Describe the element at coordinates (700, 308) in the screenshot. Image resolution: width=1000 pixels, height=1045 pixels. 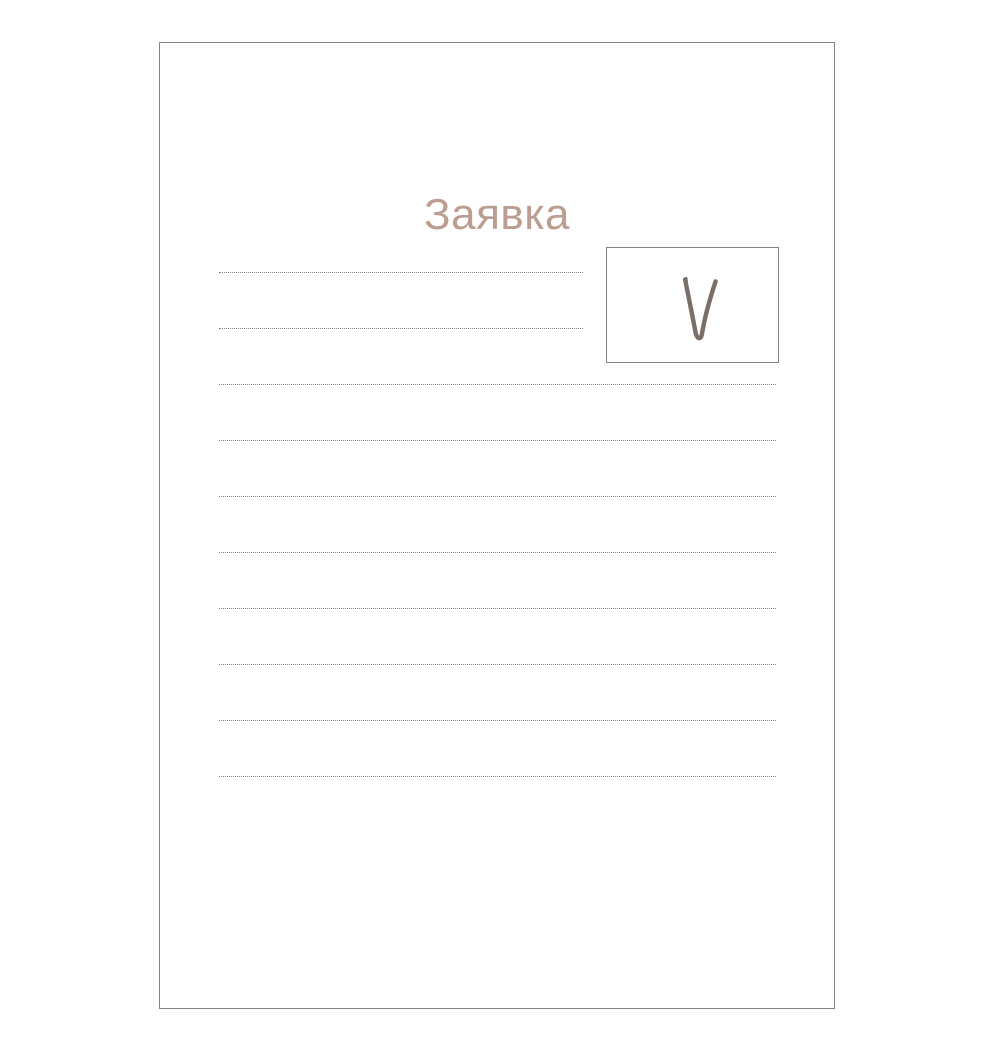
I see `handwritten-v-mark` at that location.